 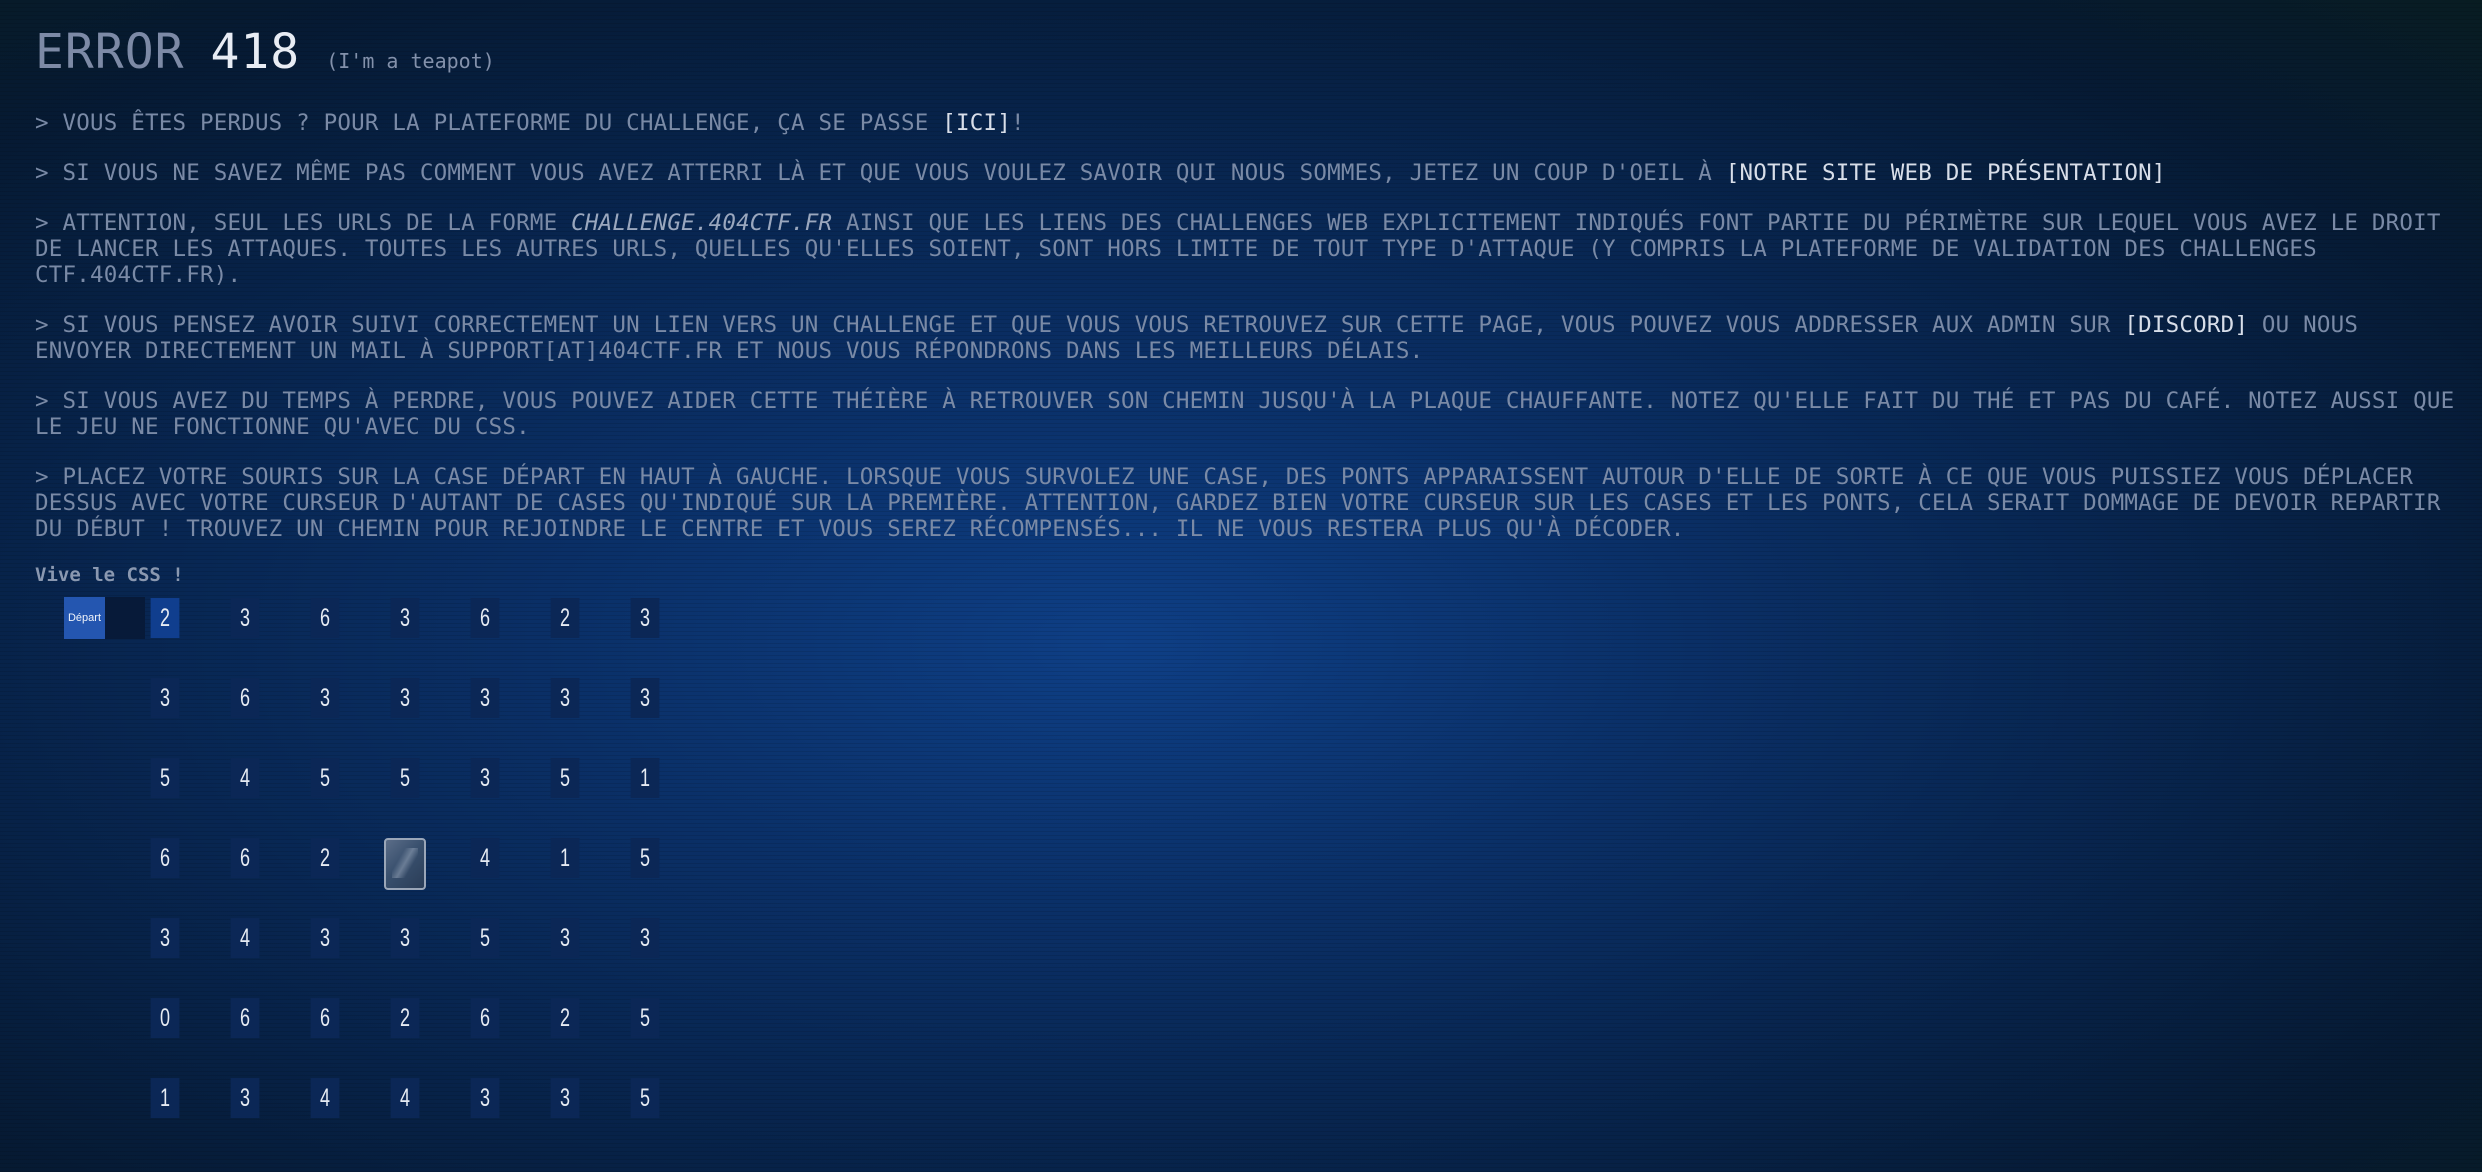 What do you see at coordinates (84, 618) in the screenshot?
I see `start-cell: Départ` at bounding box center [84, 618].